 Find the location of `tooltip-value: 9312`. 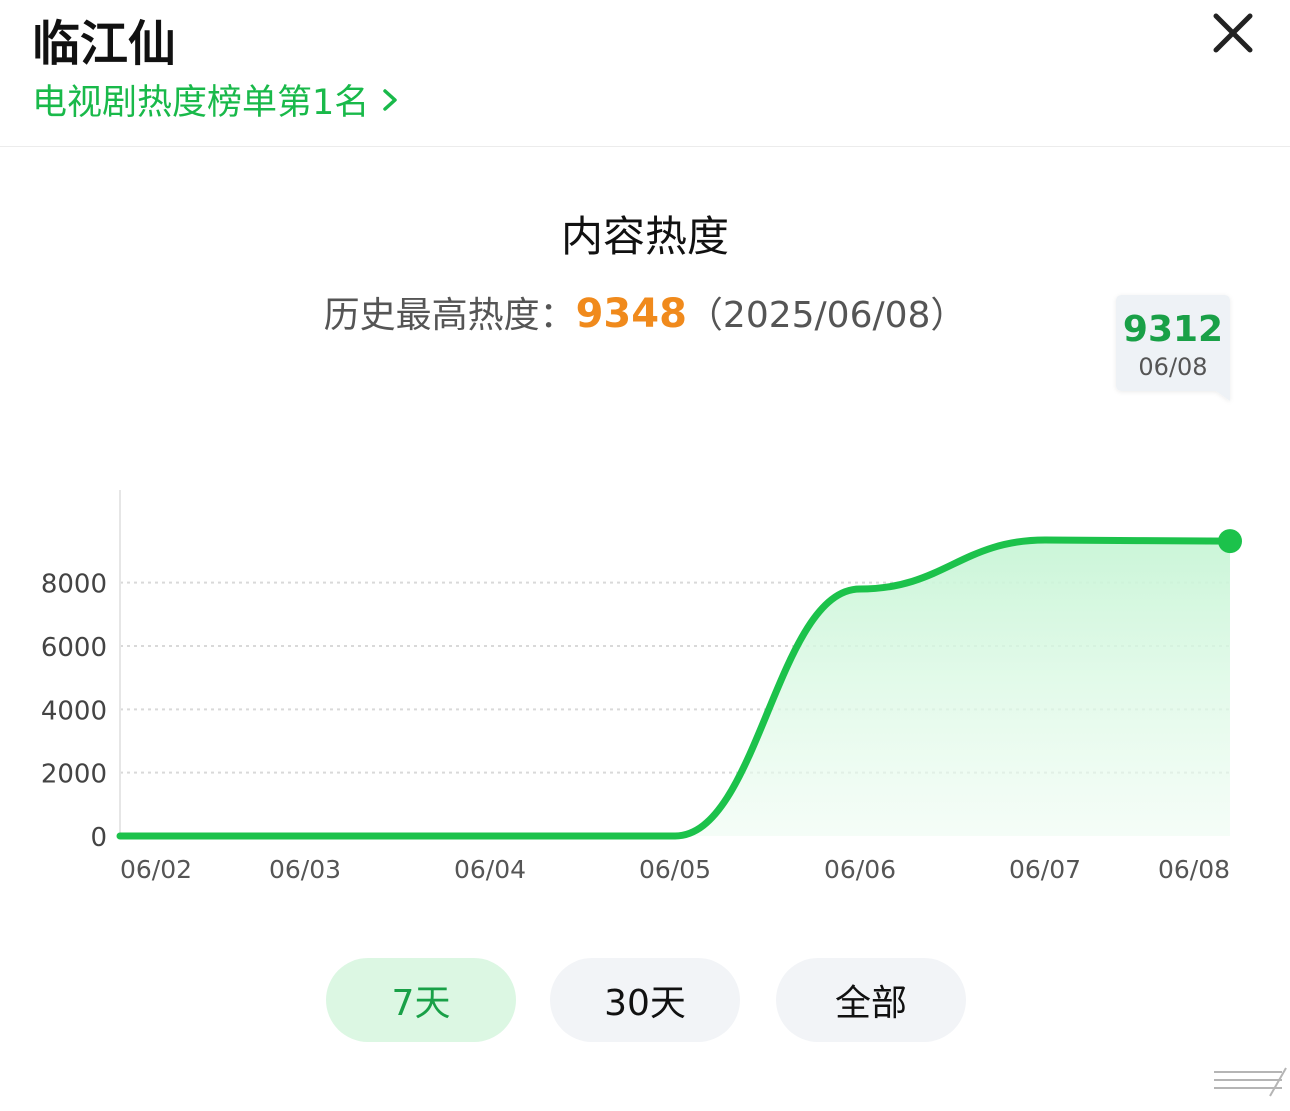

tooltip-value: 9312 is located at coordinates (1173, 329).